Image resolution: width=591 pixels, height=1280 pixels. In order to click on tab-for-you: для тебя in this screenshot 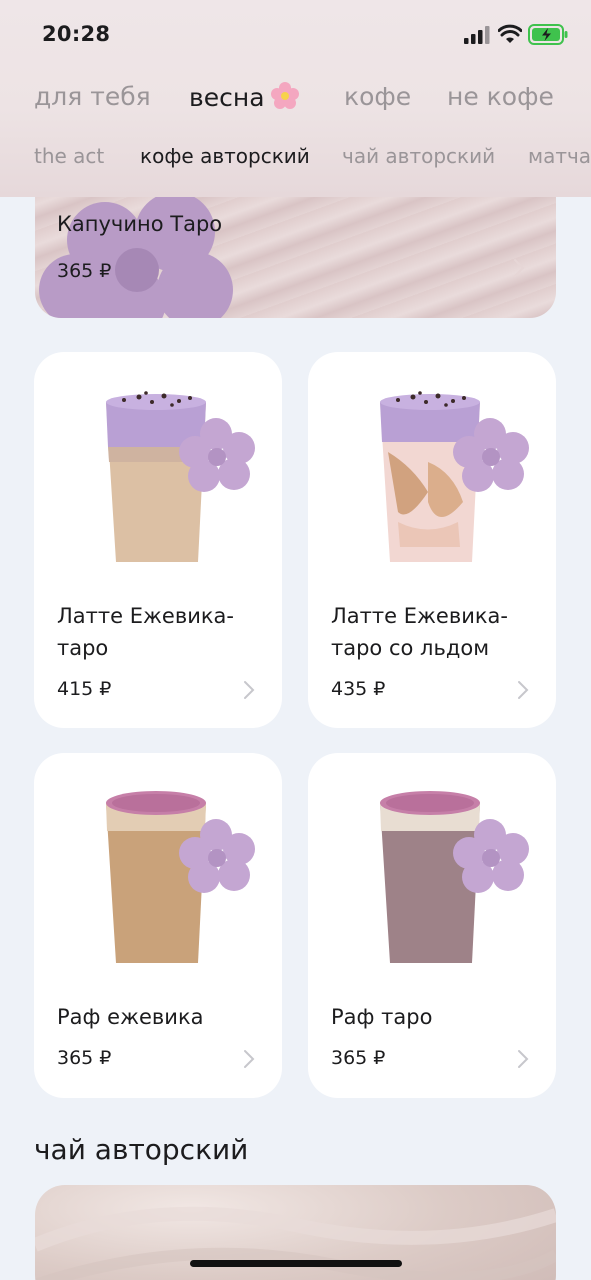, I will do `click(92, 96)`.